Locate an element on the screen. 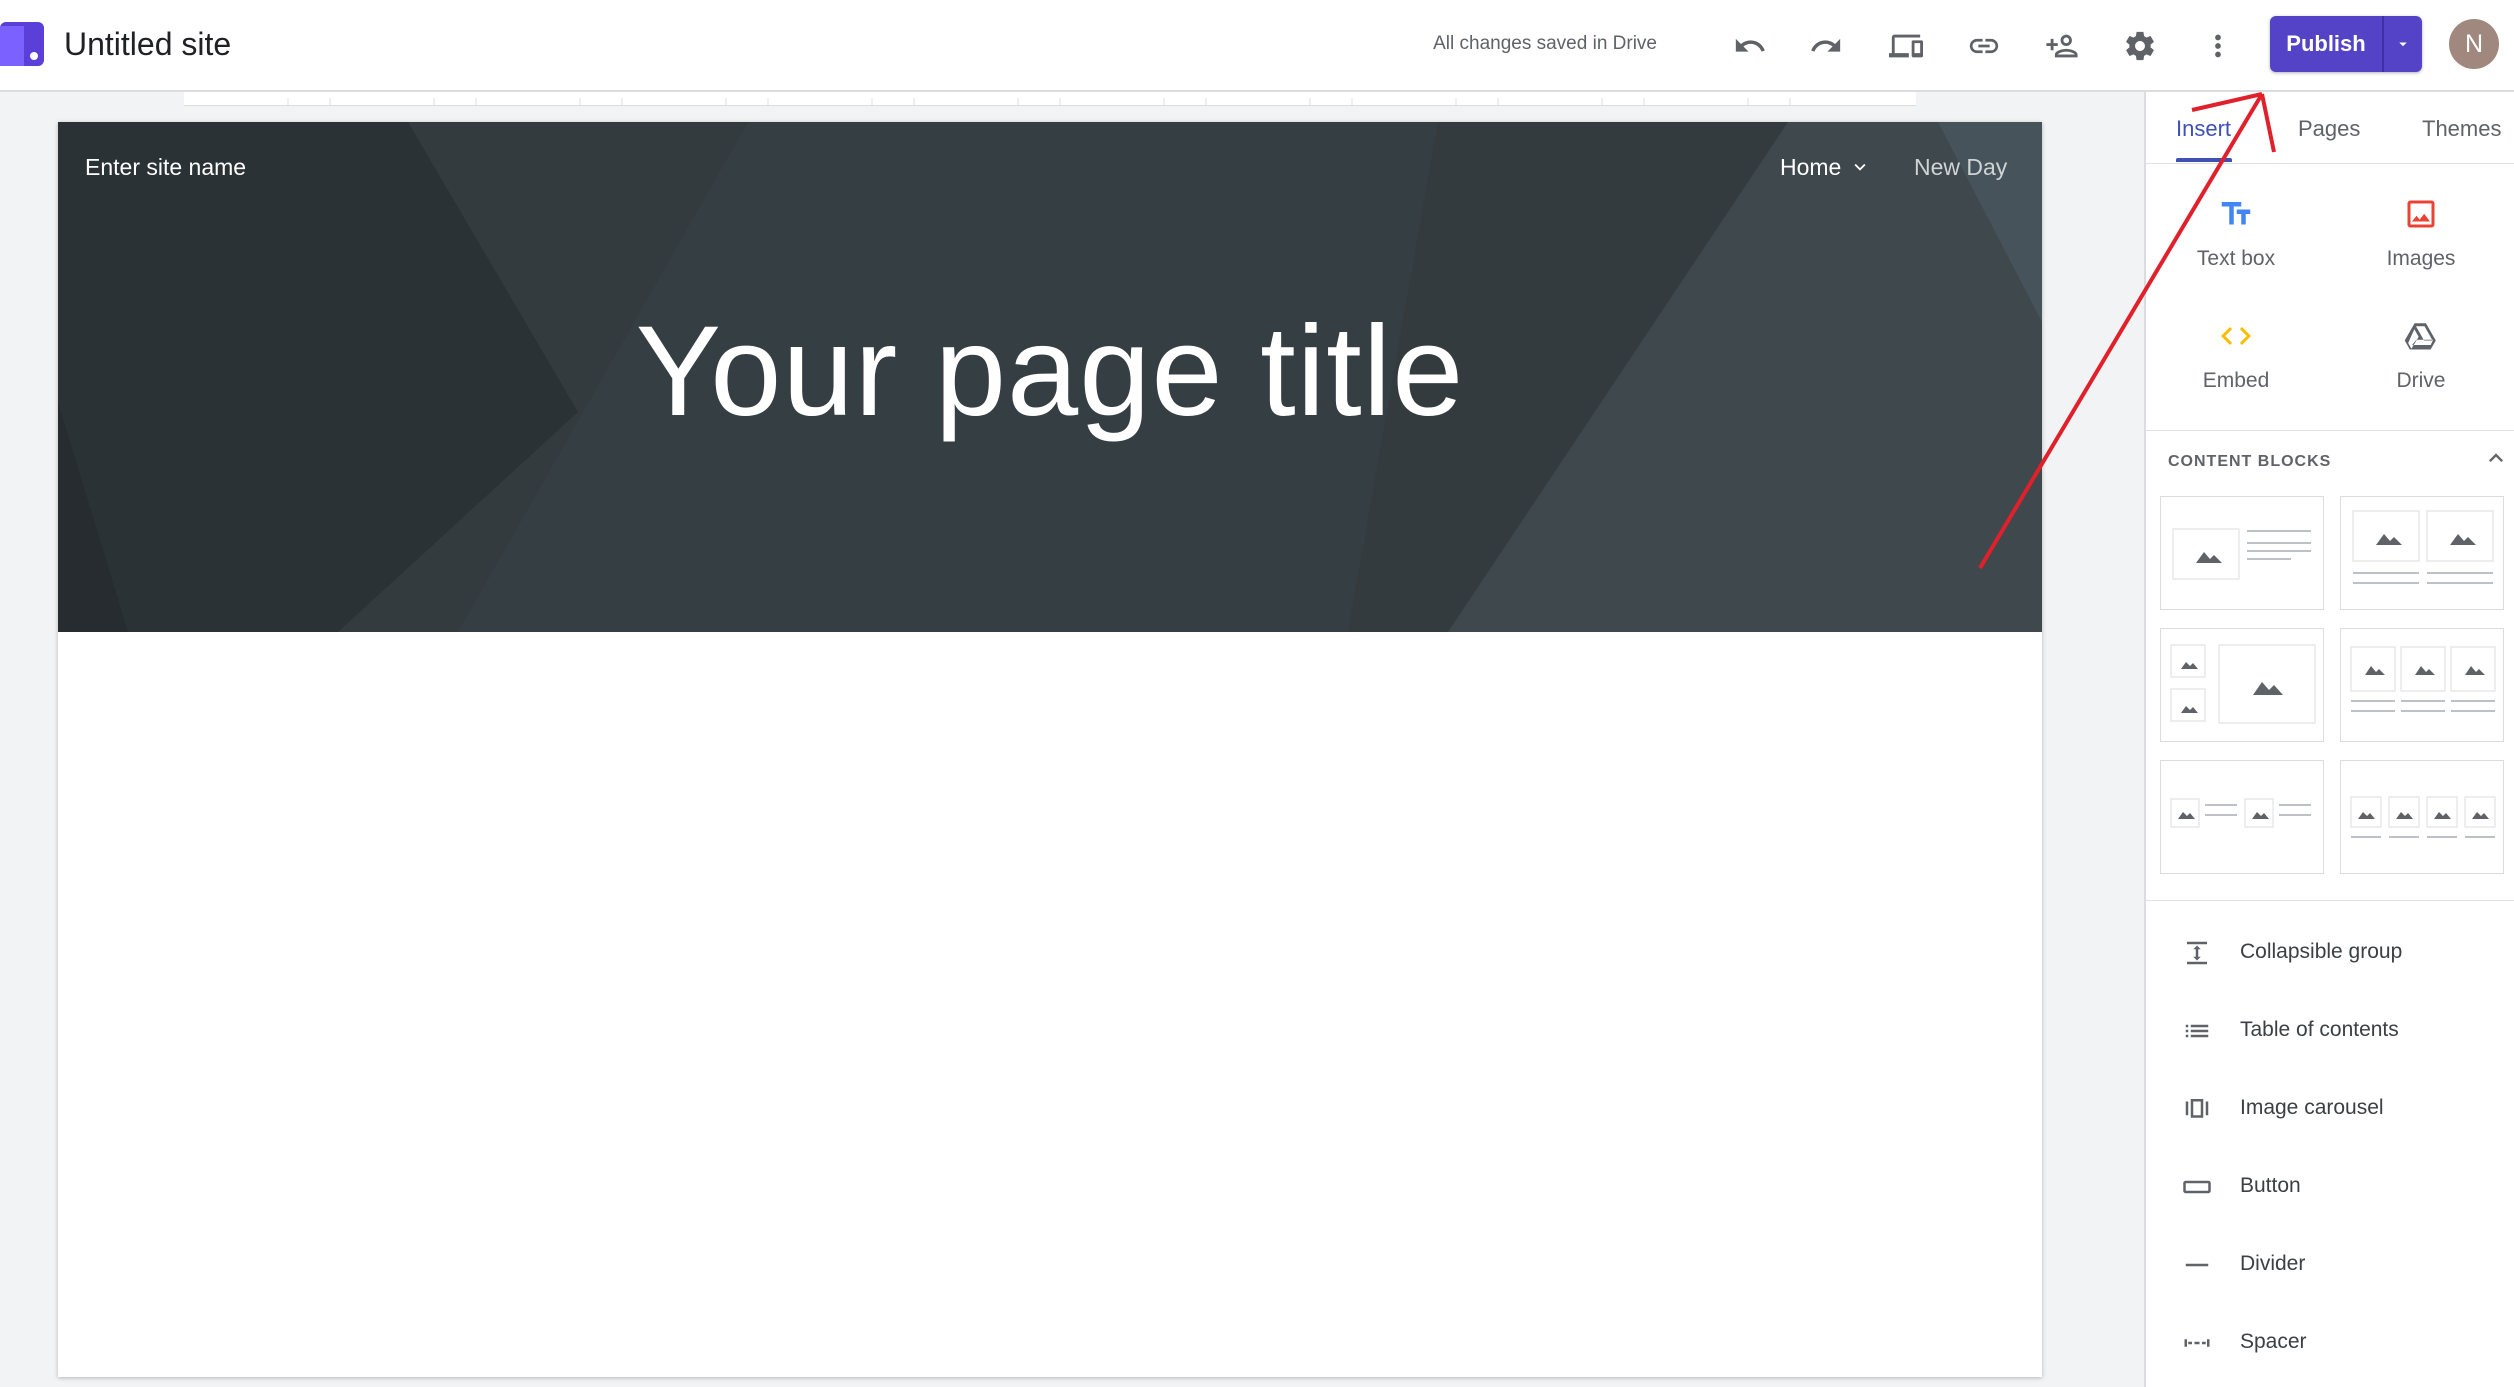 This screenshot has height=1387, width=2514. image-carousel-label: Image carousel is located at coordinates (2312, 1107).